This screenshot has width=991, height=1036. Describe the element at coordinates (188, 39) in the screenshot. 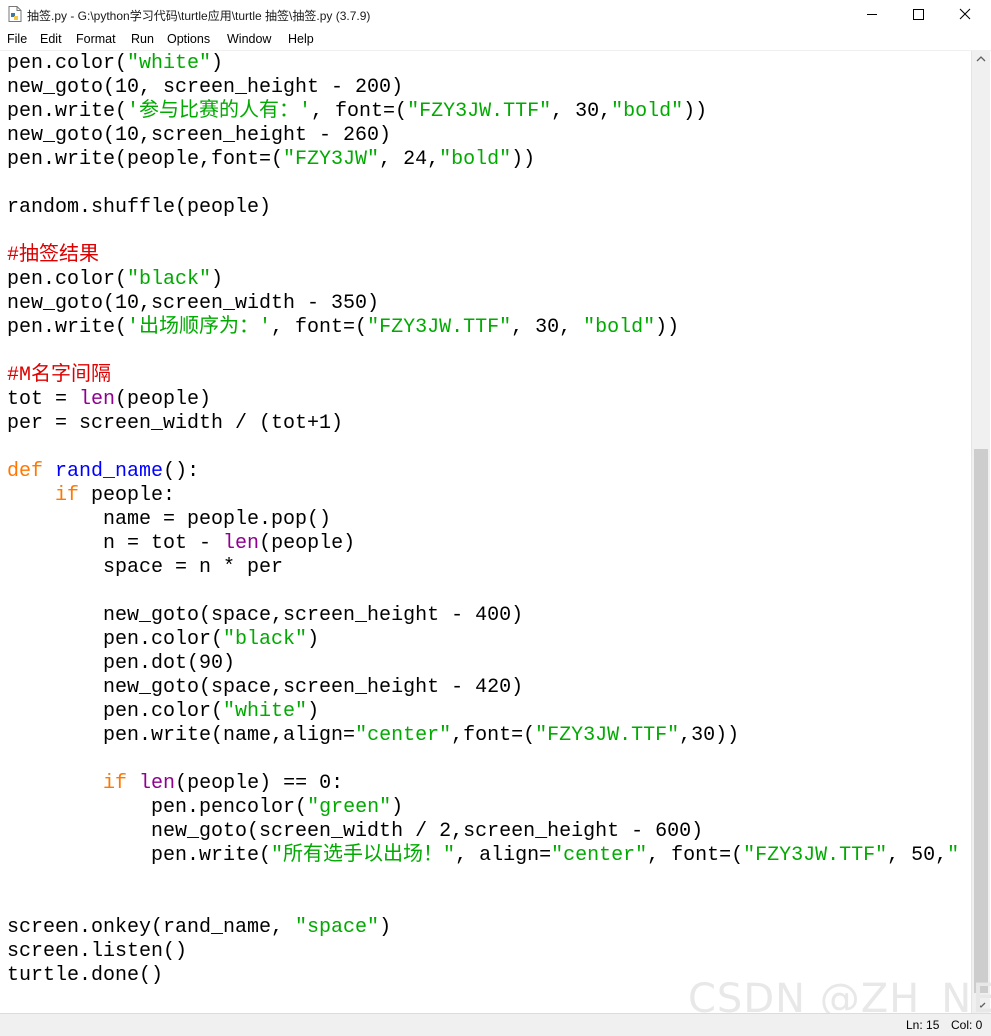

I see `menu-options: Options` at that location.